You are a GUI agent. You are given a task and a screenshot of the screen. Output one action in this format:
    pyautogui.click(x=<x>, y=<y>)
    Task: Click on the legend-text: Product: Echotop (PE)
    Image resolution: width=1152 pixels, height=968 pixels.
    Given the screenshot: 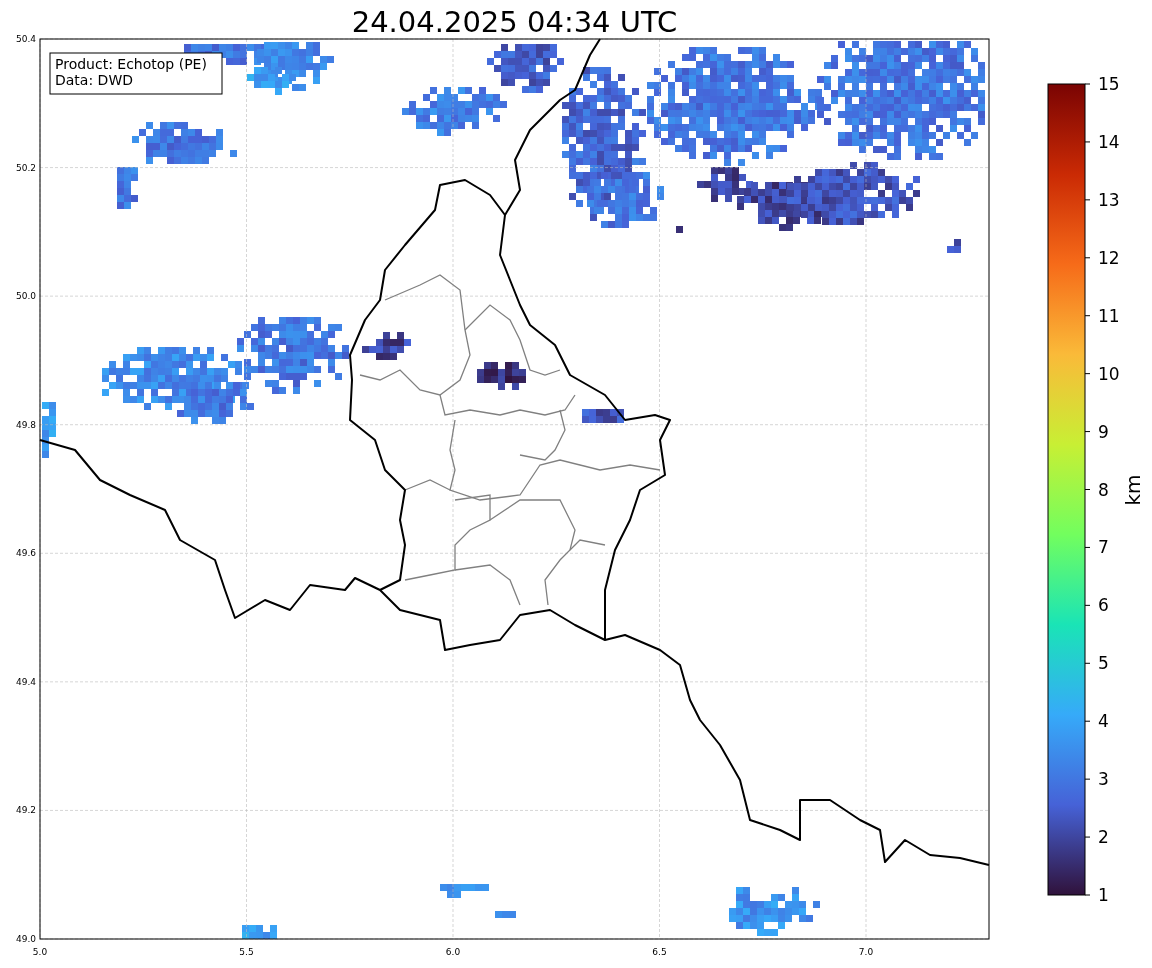 What is the action you would take?
    pyautogui.click(x=131, y=64)
    